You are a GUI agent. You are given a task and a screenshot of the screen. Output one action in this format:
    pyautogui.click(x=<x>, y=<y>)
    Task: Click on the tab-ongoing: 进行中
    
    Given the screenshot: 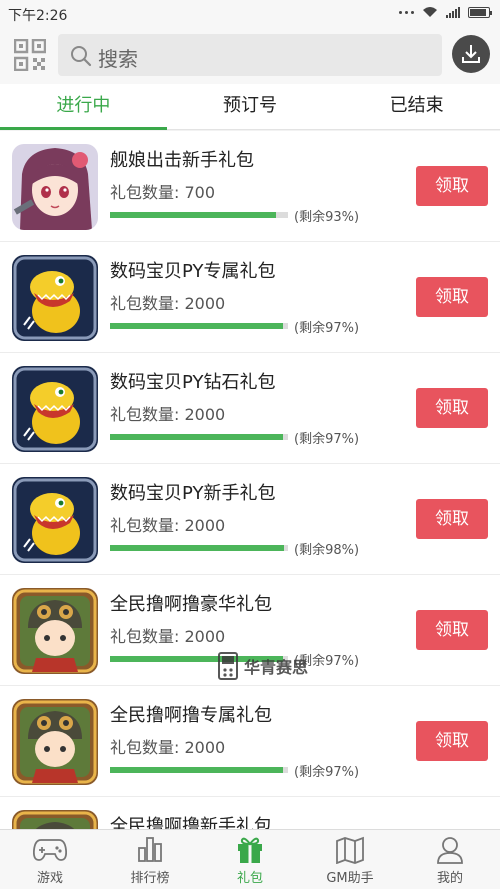 What is the action you would take?
    pyautogui.click(x=83, y=107)
    